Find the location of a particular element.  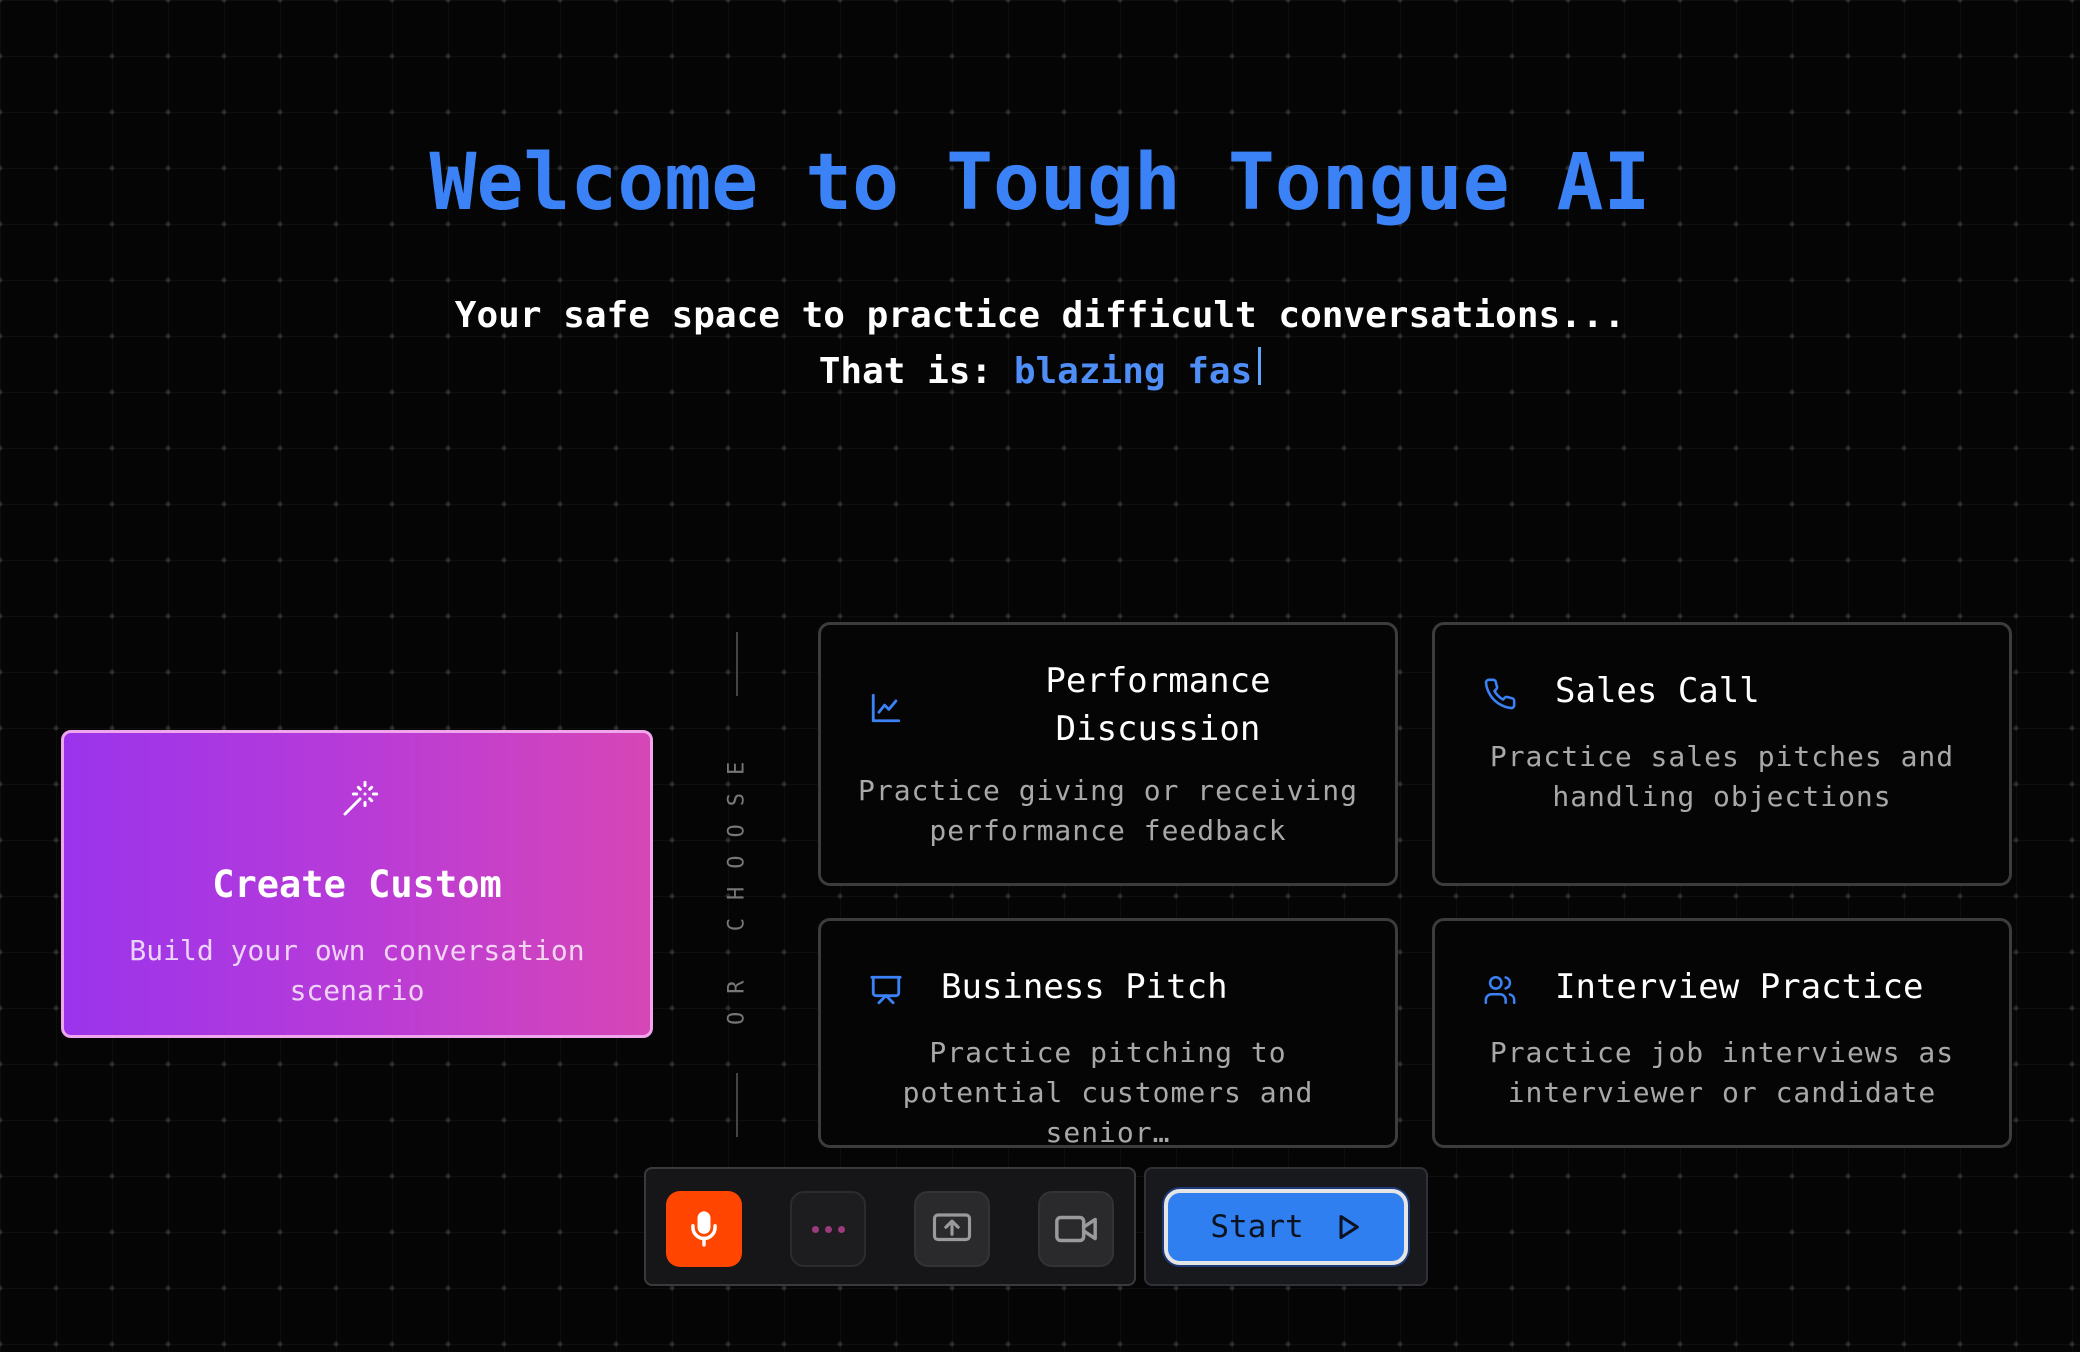

scenario-title: Sales Call is located at coordinates (1657, 691).